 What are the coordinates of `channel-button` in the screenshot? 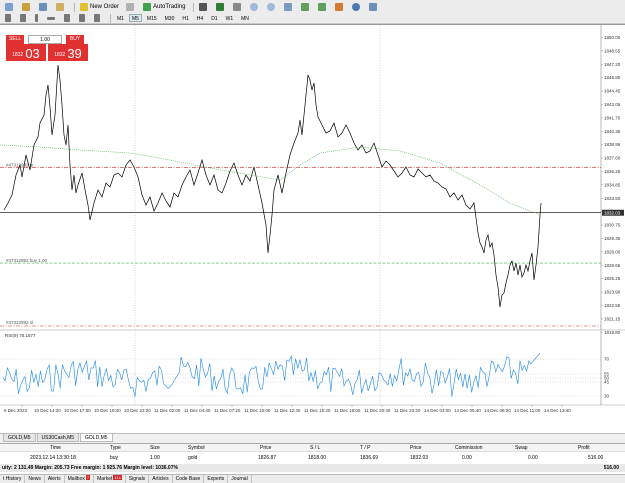 It's located at (83, 18).